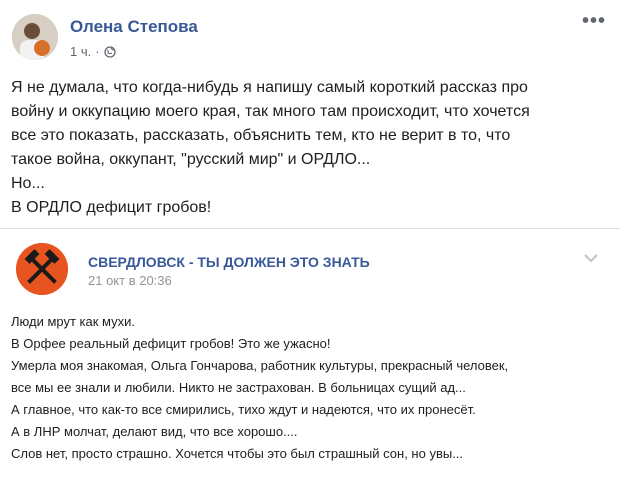 Image resolution: width=620 pixels, height=480 pixels. What do you see at coordinates (109, 51) in the screenshot?
I see `globe-icon` at bounding box center [109, 51].